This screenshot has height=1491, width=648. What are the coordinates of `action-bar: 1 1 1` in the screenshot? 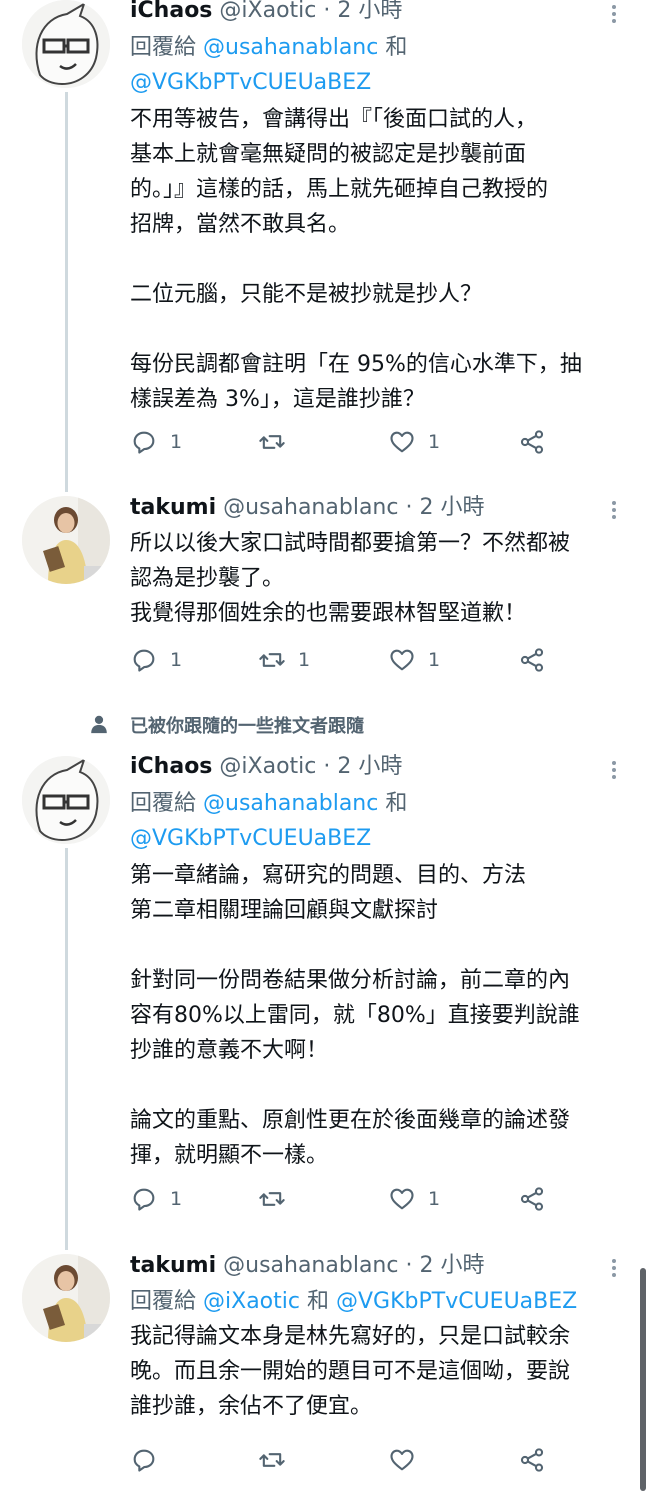 It's located at (365, 660).